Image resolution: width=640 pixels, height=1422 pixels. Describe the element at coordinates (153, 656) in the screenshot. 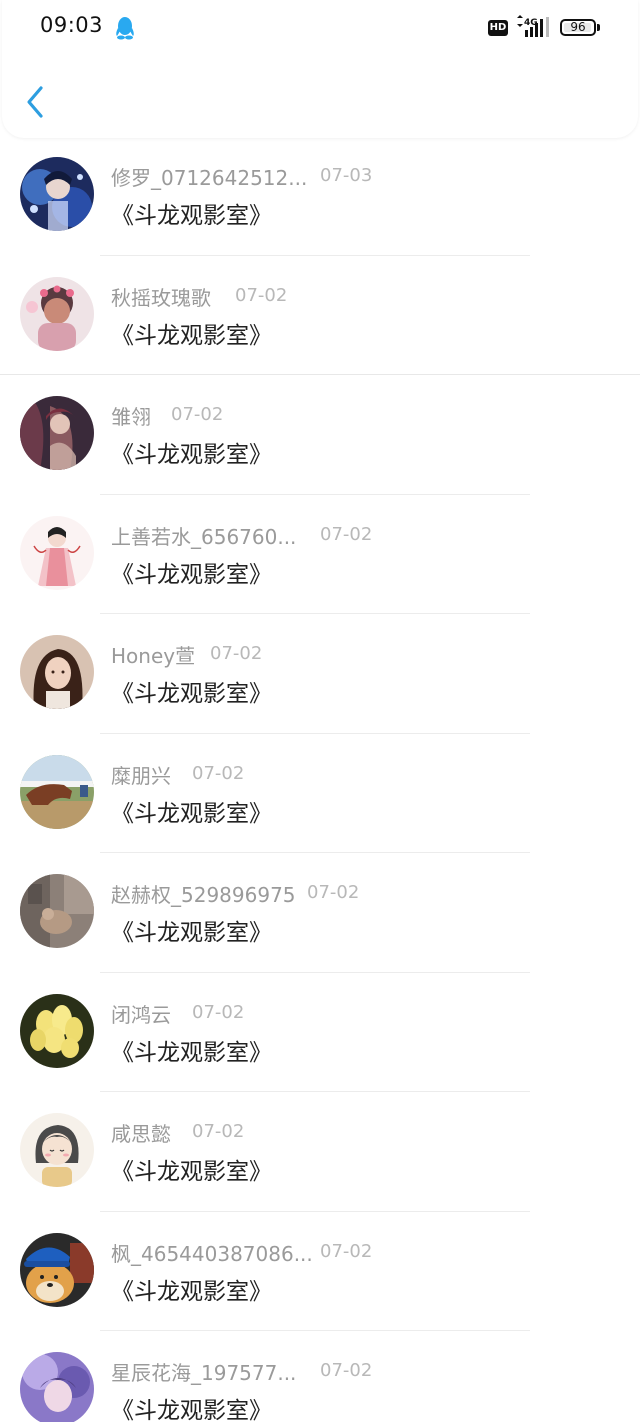

I see `sender-name: Honey萱` at that location.